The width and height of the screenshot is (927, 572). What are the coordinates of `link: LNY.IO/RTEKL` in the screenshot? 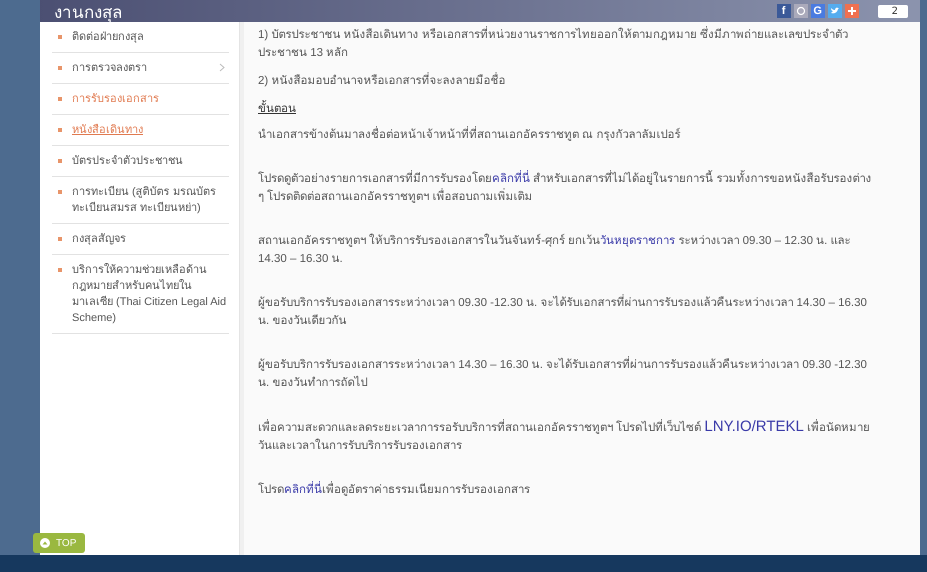 It's located at (754, 426).